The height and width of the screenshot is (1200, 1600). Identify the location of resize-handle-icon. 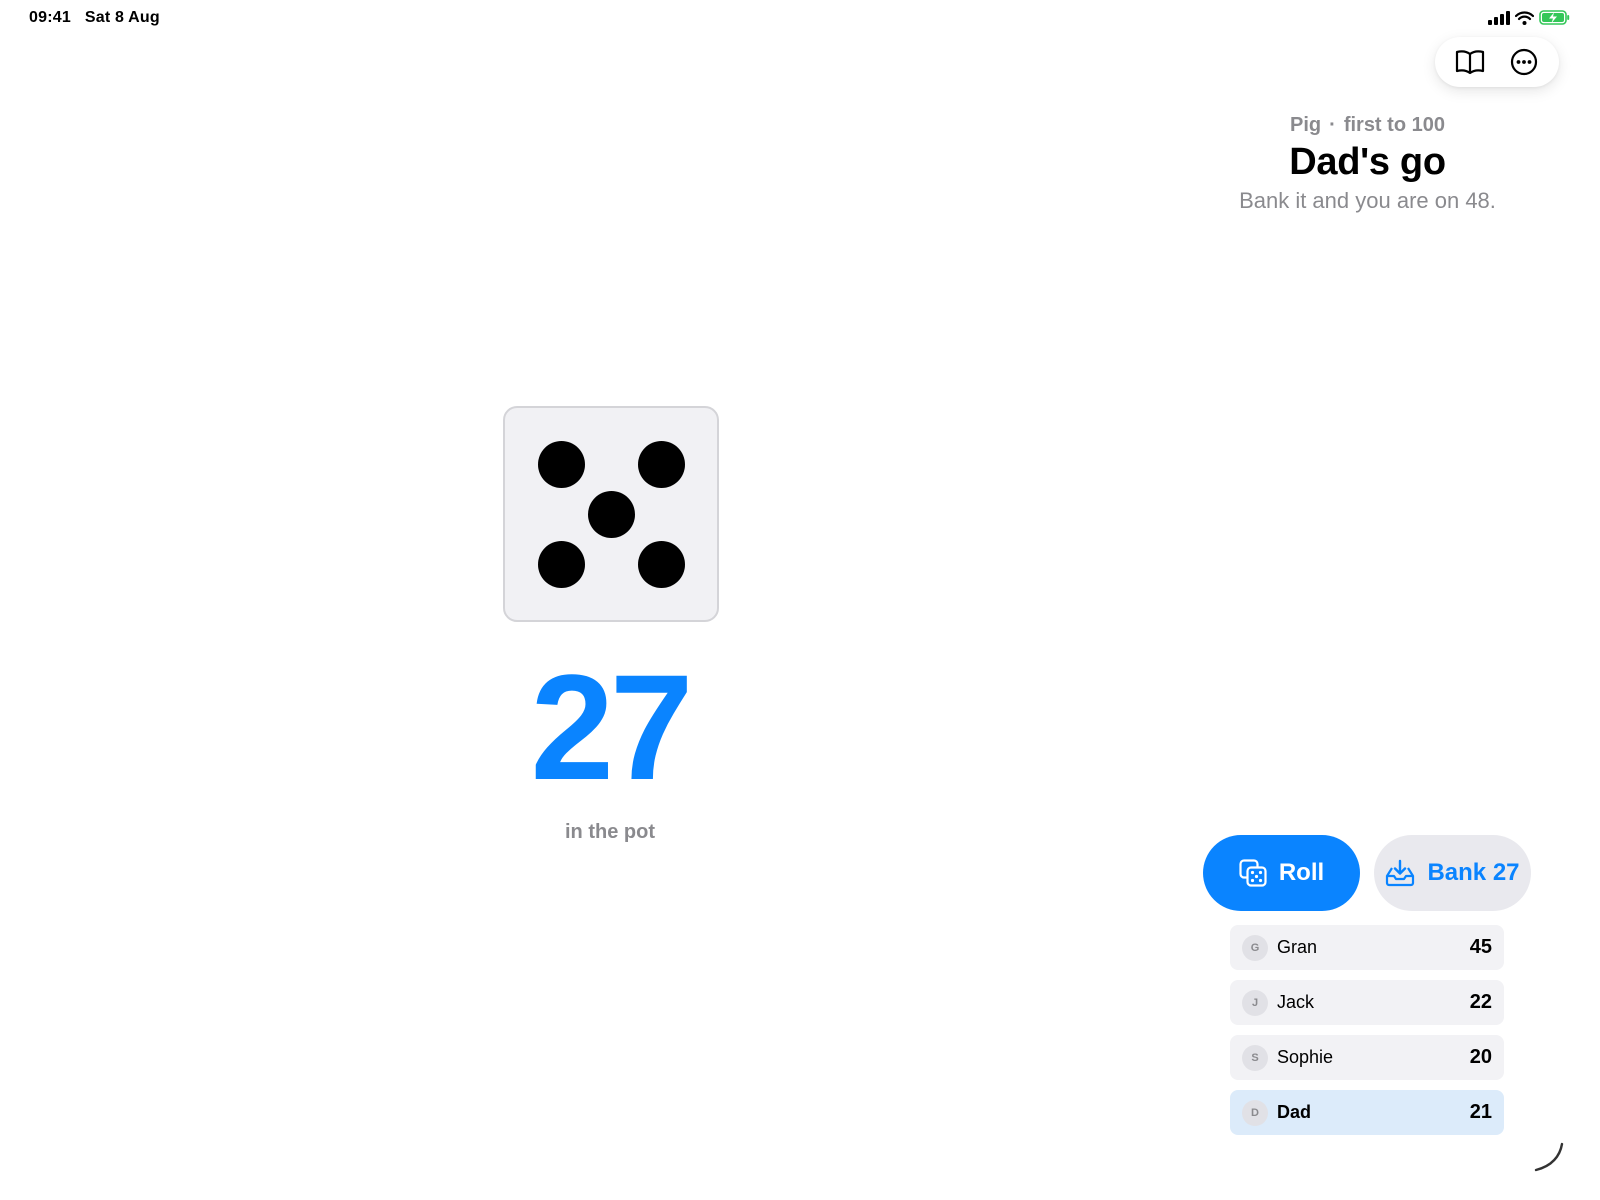
(1548, 1158).